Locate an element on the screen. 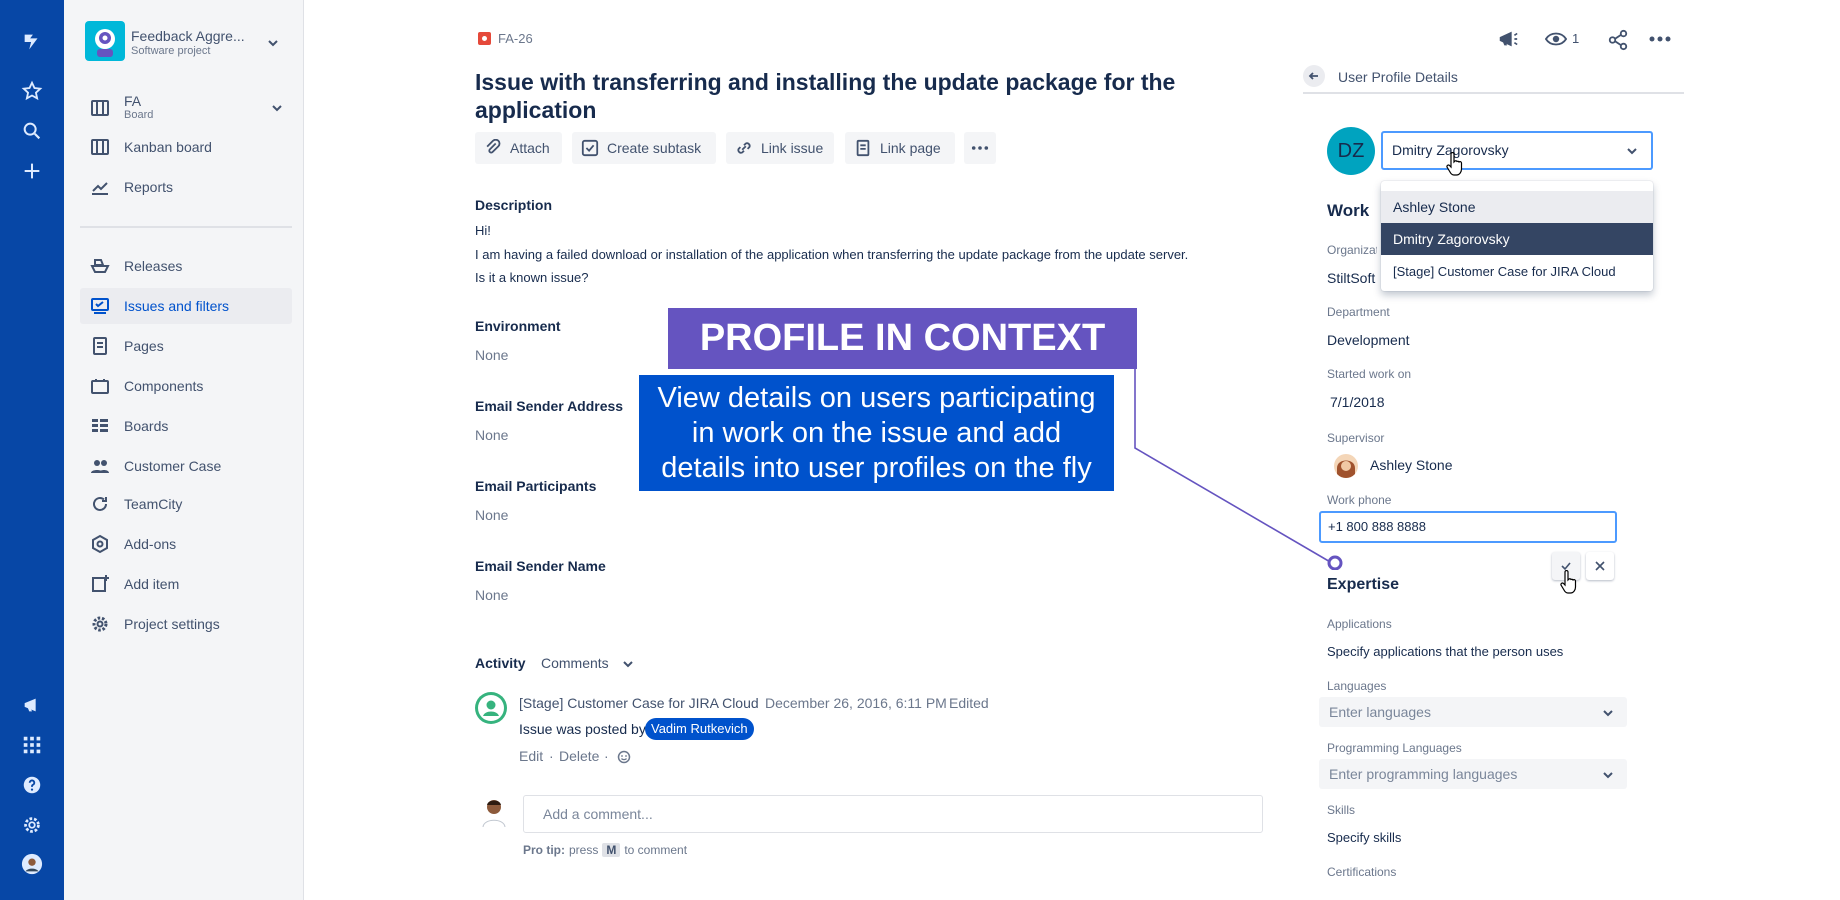 The image size is (1840, 900). link-issue-button: Link issue is located at coordinates (780, 148).